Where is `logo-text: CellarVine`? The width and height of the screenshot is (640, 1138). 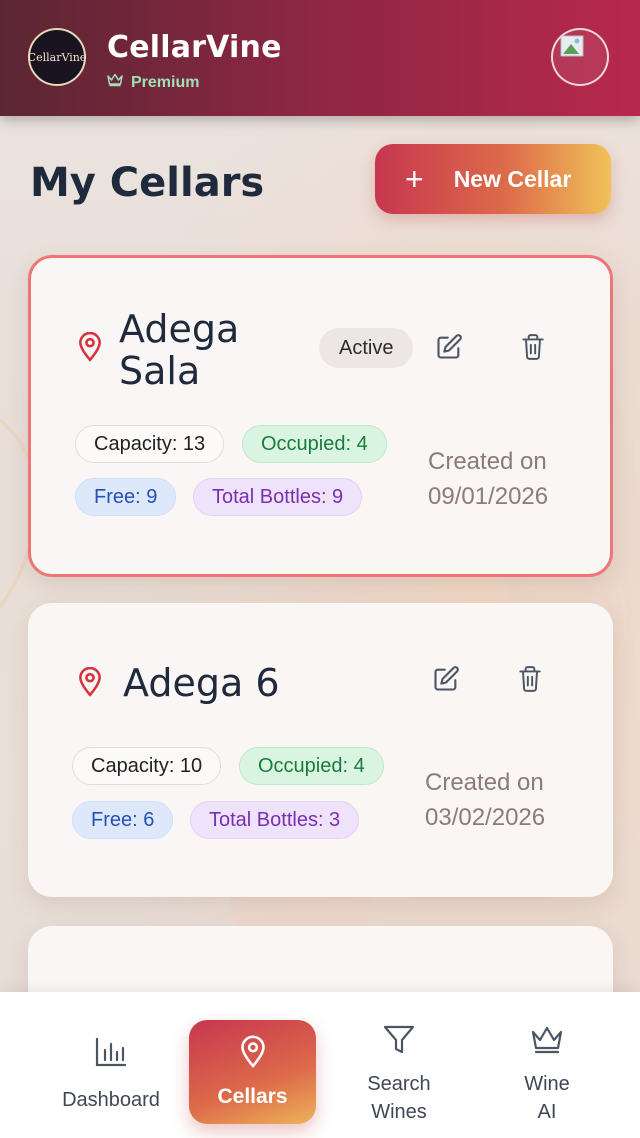 logo-text: CellarVine is located at coordinates (57, 57).